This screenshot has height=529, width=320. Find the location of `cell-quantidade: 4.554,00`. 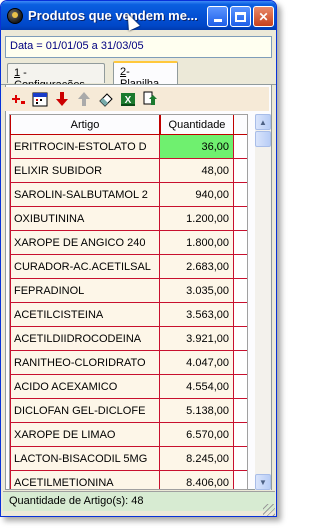

cell-quantidade: 4.554,00 is located at coordinates (197, 386).